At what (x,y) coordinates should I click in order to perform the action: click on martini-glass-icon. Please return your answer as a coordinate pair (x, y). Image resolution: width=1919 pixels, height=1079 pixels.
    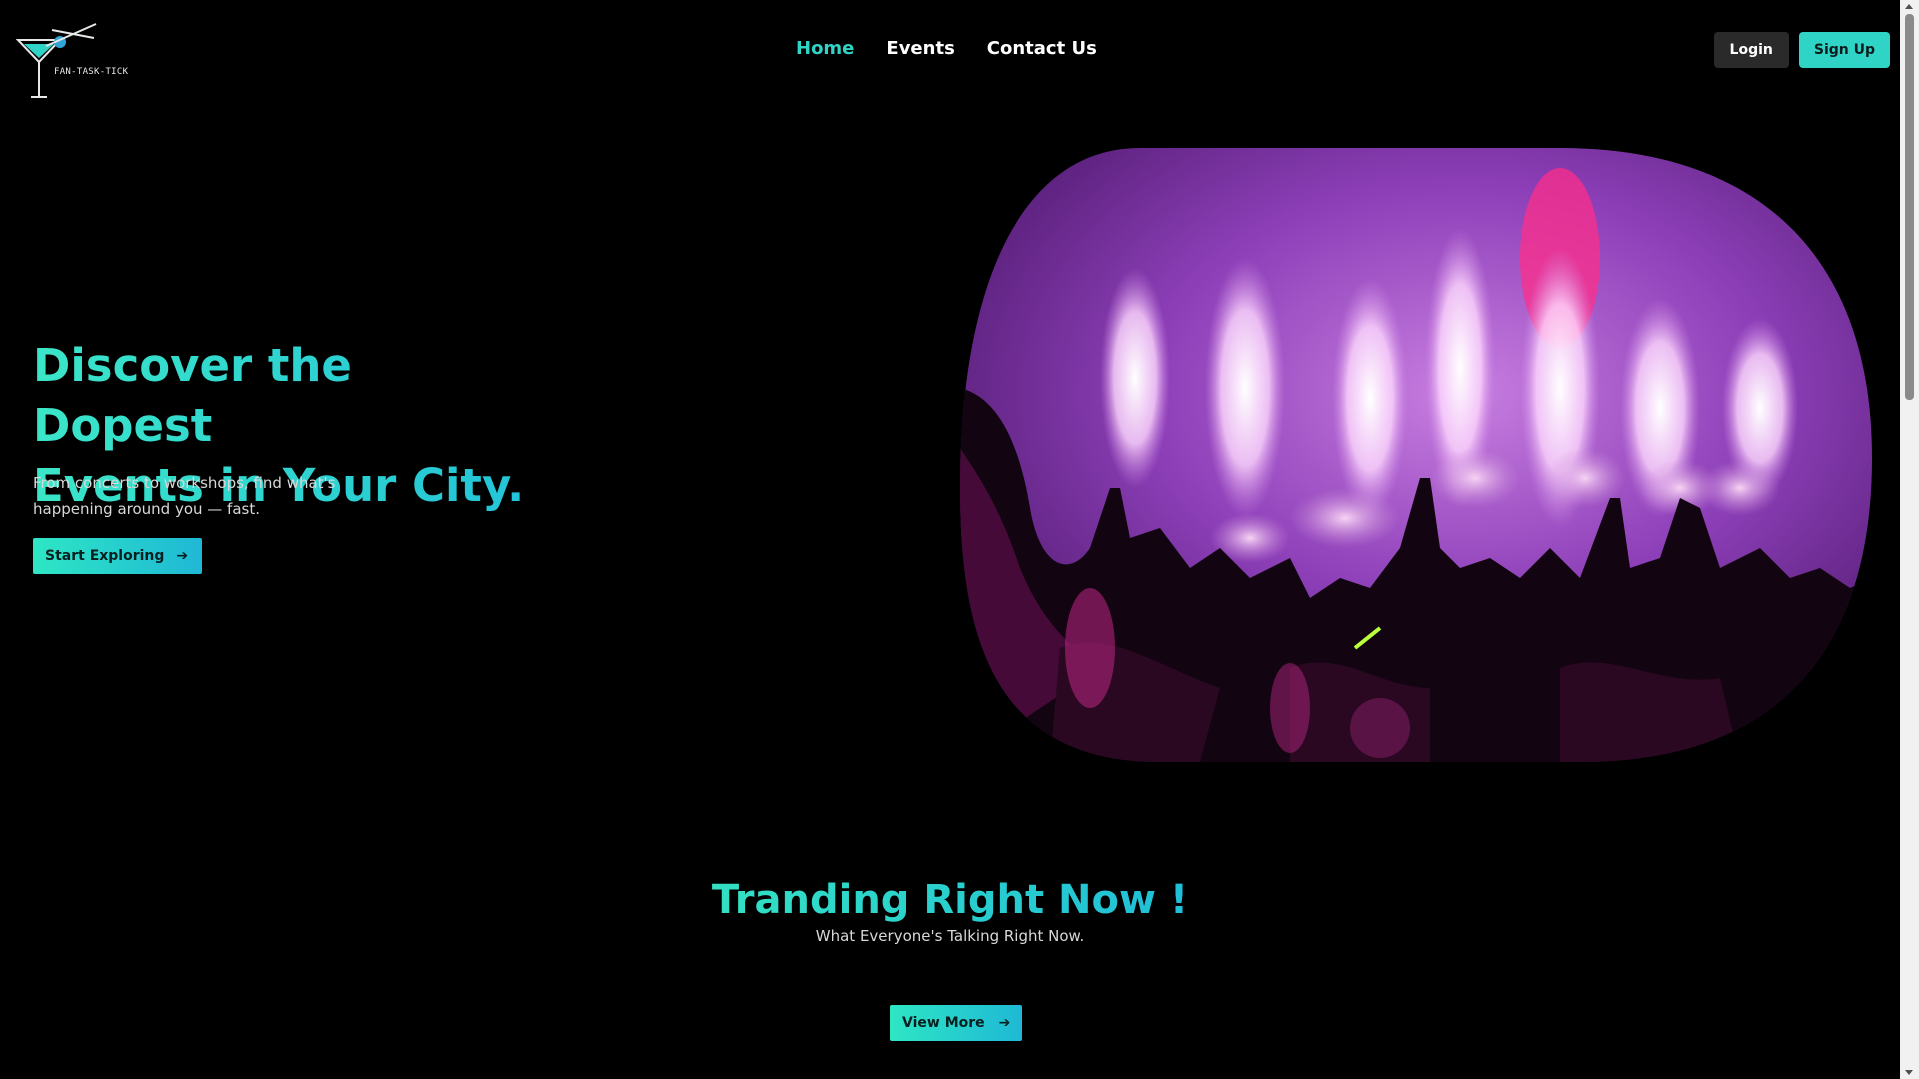
    Looking at the image, I should click on (56, 60).